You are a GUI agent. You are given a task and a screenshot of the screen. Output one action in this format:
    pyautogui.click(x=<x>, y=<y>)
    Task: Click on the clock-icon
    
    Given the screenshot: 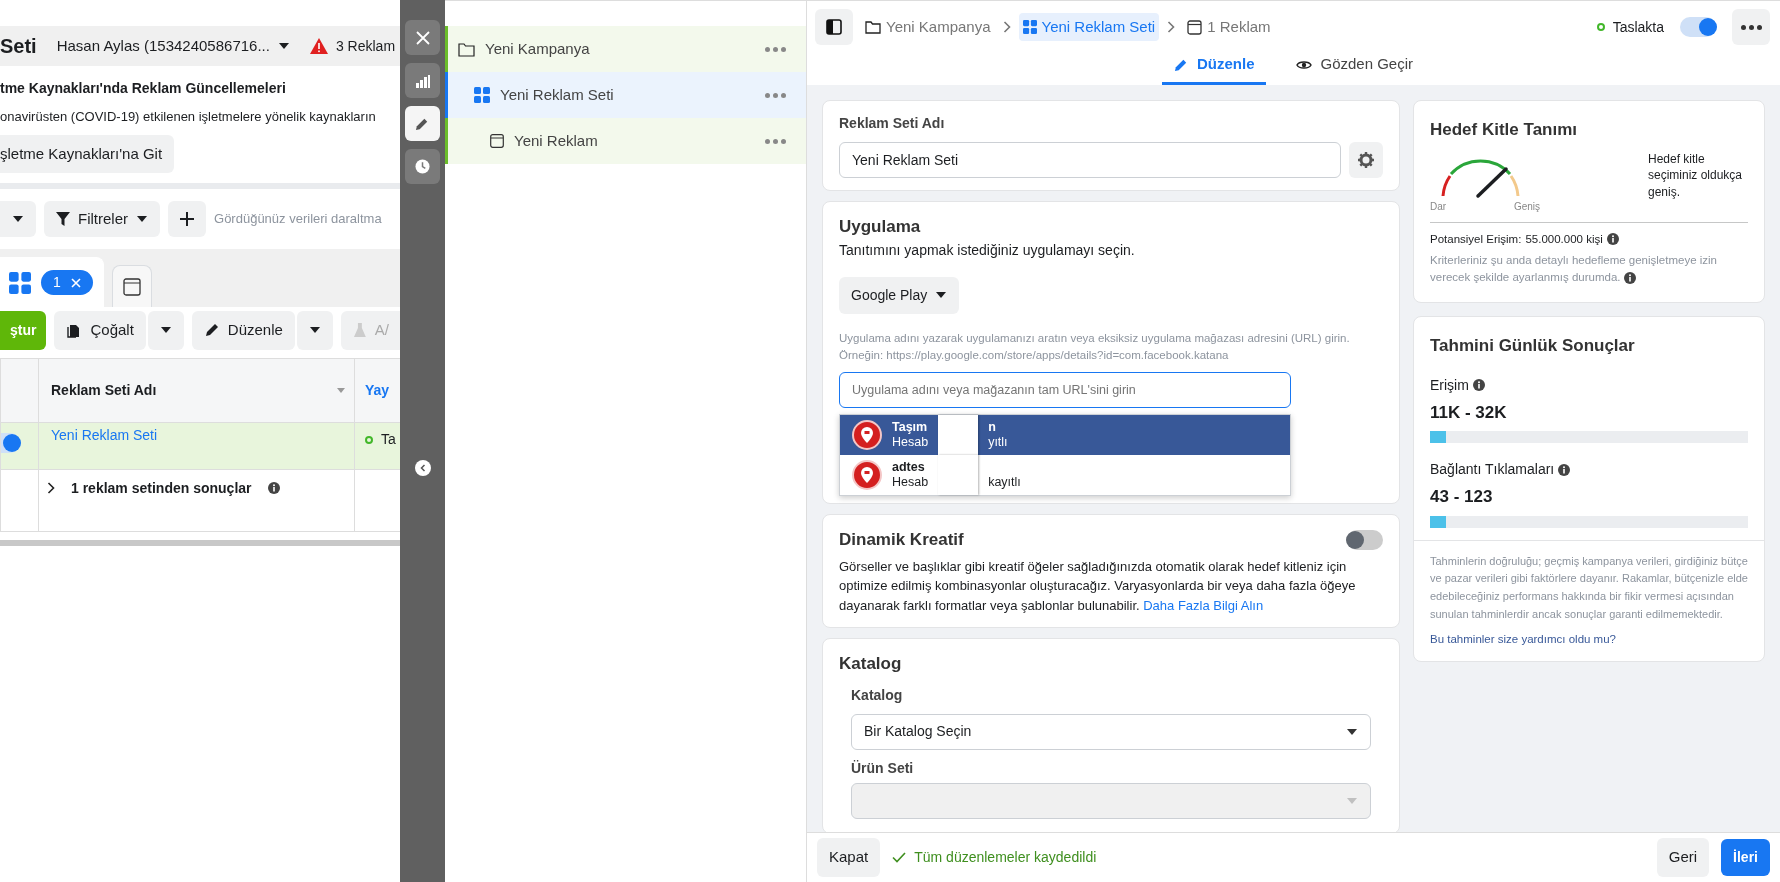 What is the action you would take?
    pyautogui.click(x=422, y=166)
    